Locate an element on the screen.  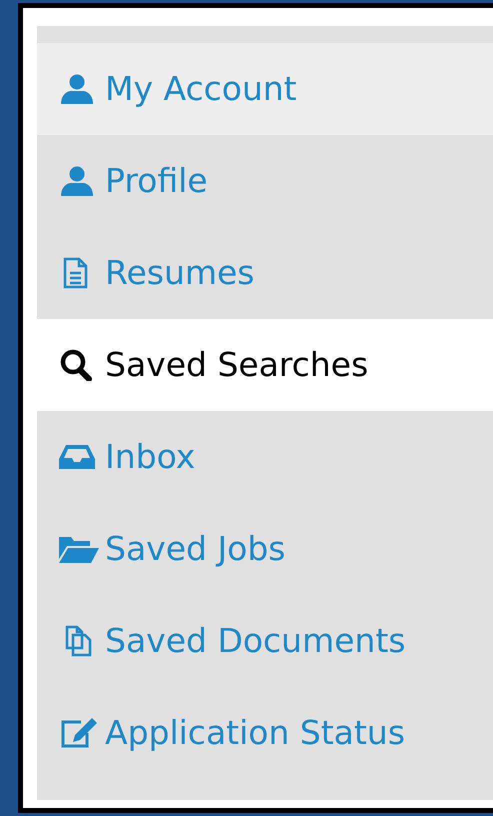
menu-item: Saved Searches is located at coordinates (265, 365).